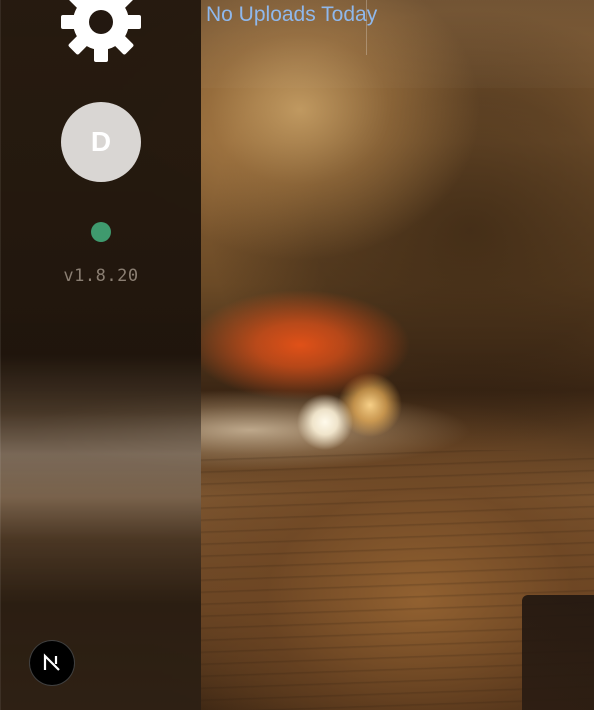 This screenshot has width=594, height=710. I want to click on n-logo-icon, so click(51, 662).